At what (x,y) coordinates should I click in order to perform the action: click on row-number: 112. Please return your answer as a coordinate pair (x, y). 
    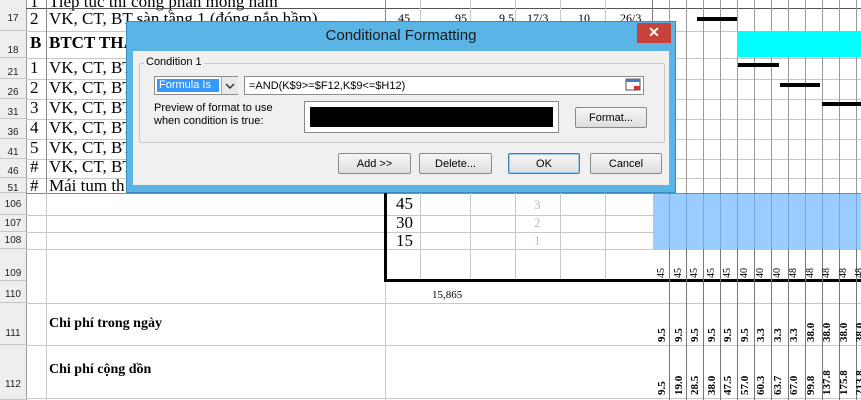
    Looking at the image, I should click on (13, 372).